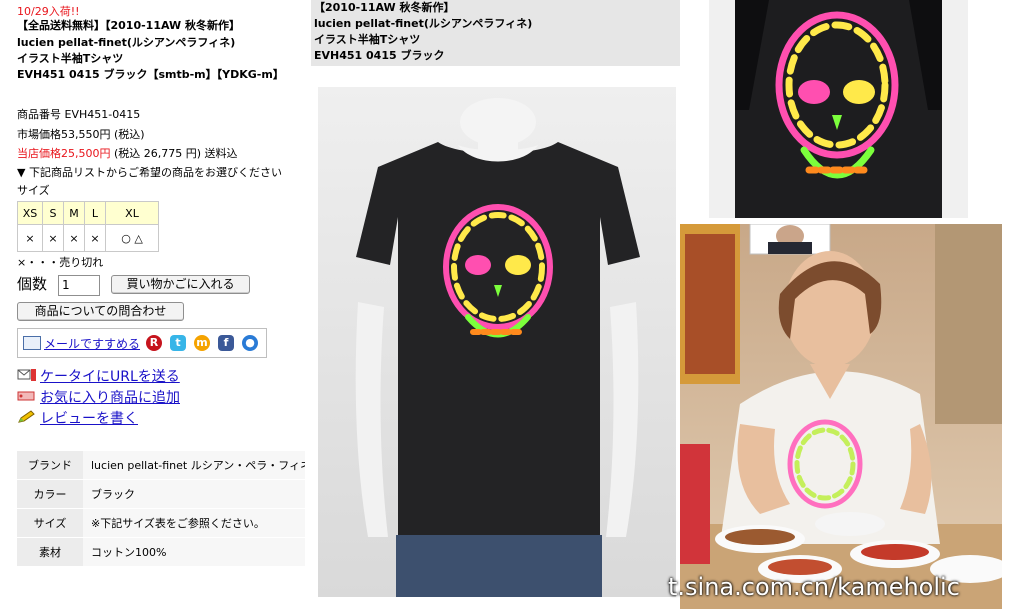 Image resolution: width=1012 pixels, height=609 pixels. I want to click on spec-key: カラー, so click(50, 494).